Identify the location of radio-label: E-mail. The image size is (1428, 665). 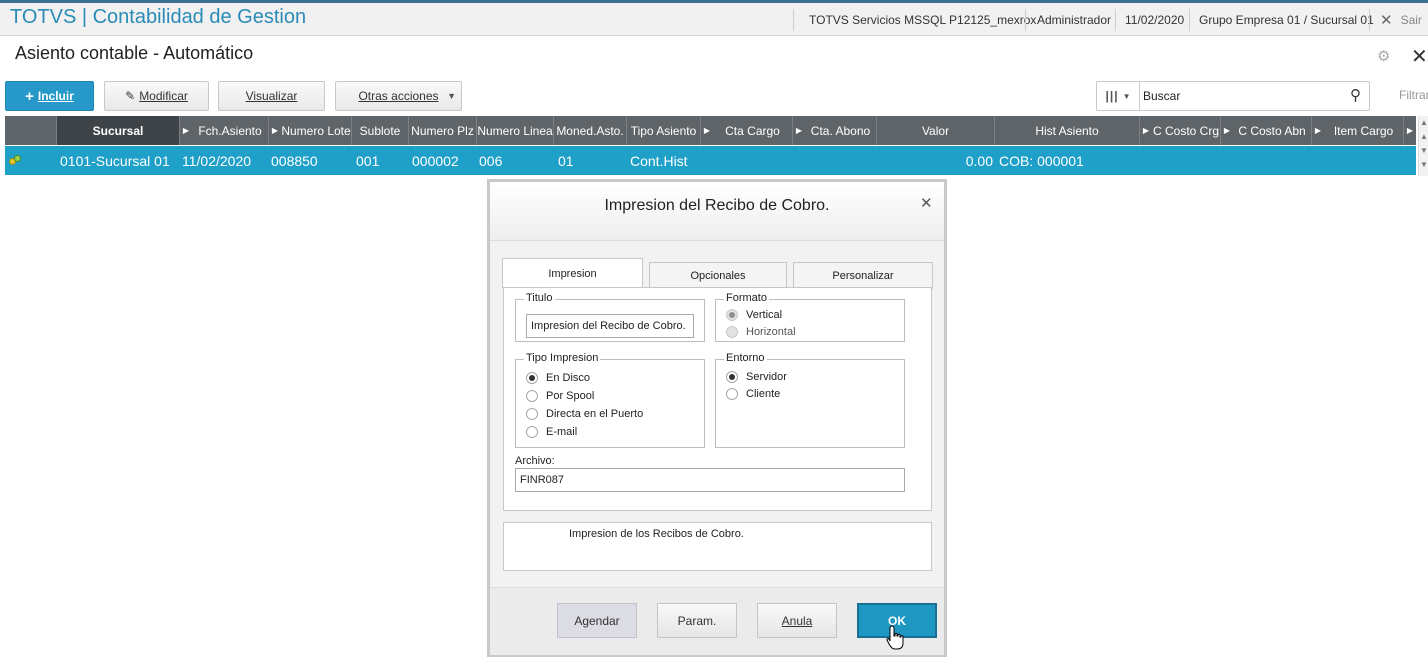
(562, 432).